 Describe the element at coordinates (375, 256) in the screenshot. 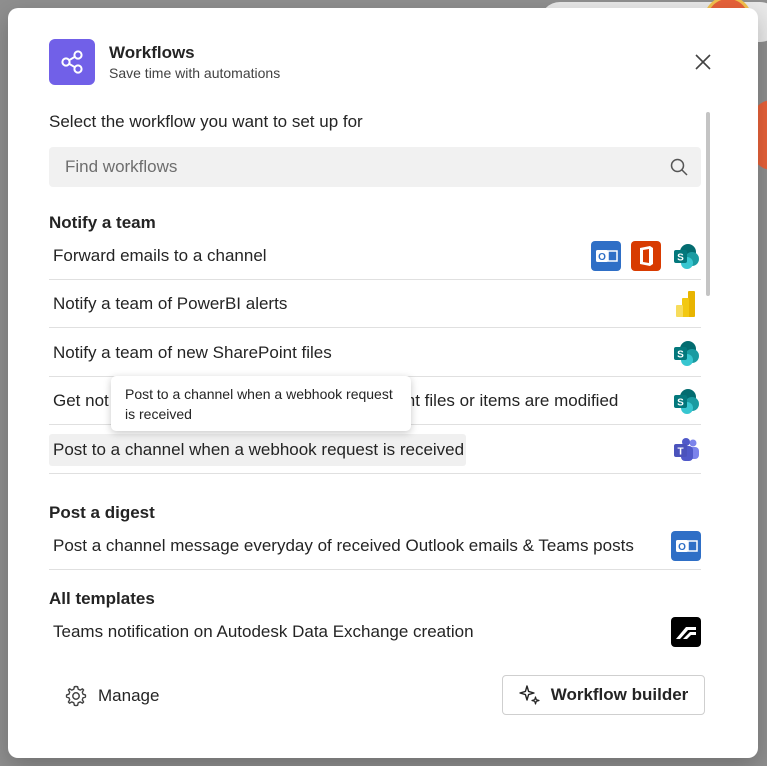

I see `workflow-row-forward-emails: Forward emails to a channel O S` at that location.